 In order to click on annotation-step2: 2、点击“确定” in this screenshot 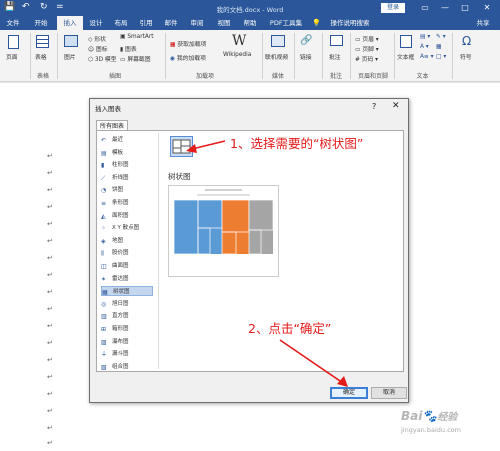, I will do `click(290, 328)`.